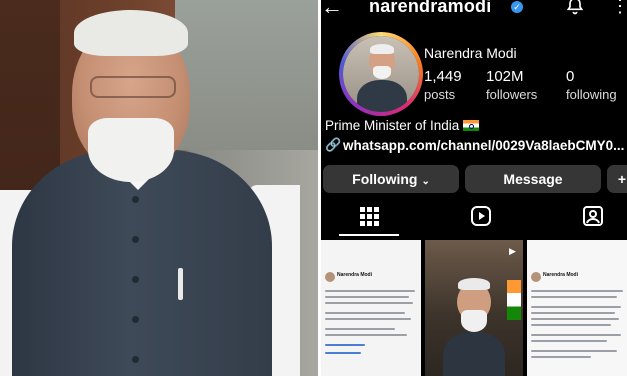  Describe the element at coordinates (474, 354) in the screenshot. I see `video-person-body` at that location.